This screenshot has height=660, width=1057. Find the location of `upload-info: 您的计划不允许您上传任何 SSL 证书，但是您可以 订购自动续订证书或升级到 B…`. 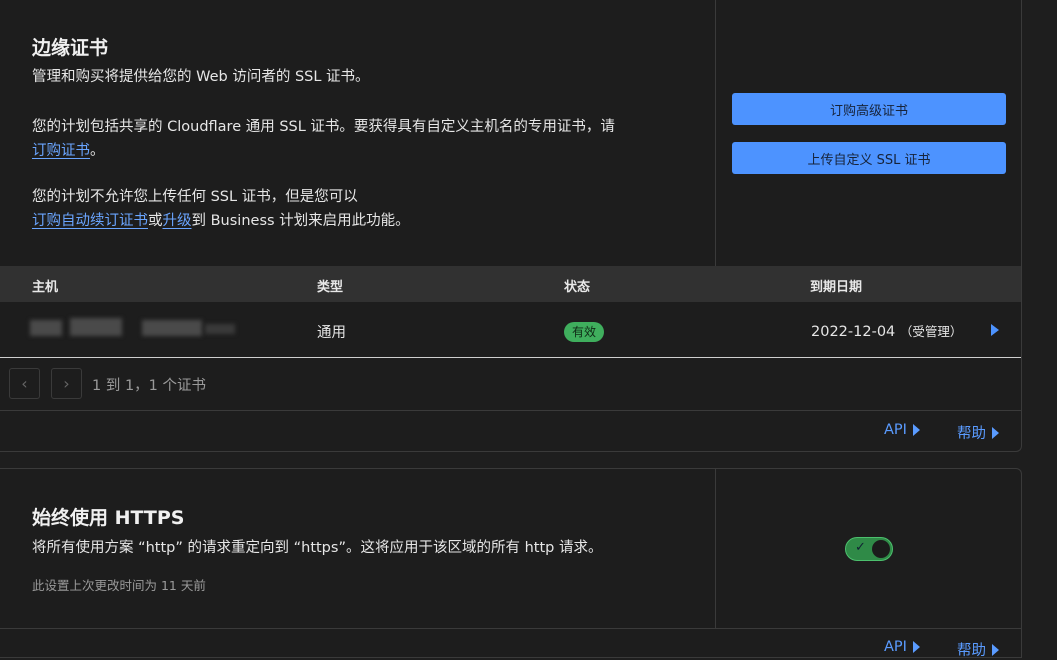

upload-info: 您的计划不允许您上传任何 SSL 证书，但是您可以 订购自动续订证书或升级到 B… is located at coordinates (362, 209).